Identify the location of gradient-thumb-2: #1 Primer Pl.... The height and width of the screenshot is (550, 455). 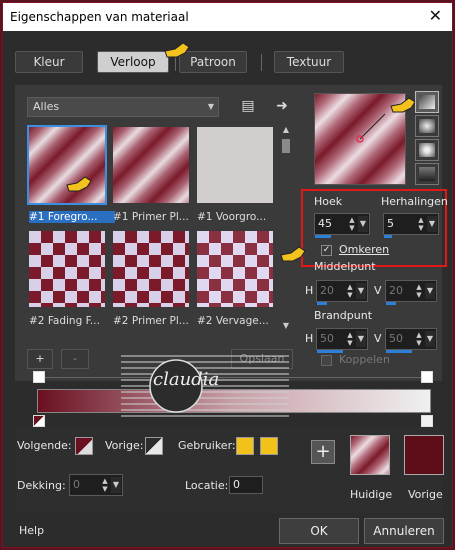
(151, 174).